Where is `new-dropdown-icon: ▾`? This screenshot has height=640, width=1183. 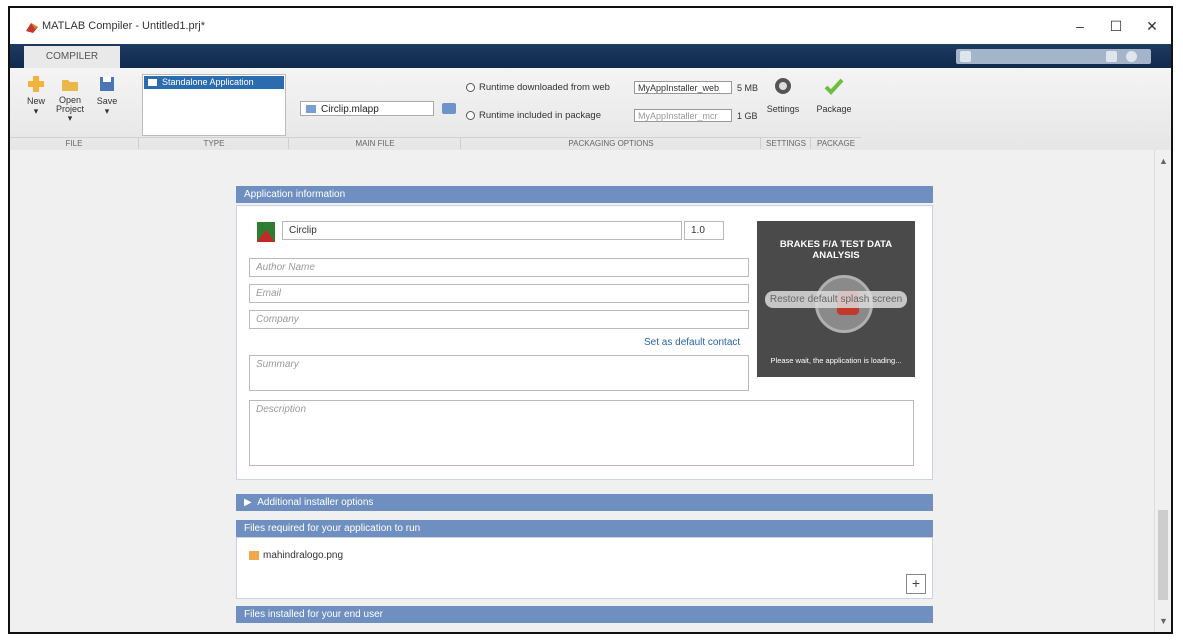
new-dropdown-icon: ▾ is located at coordinates (36, 111).